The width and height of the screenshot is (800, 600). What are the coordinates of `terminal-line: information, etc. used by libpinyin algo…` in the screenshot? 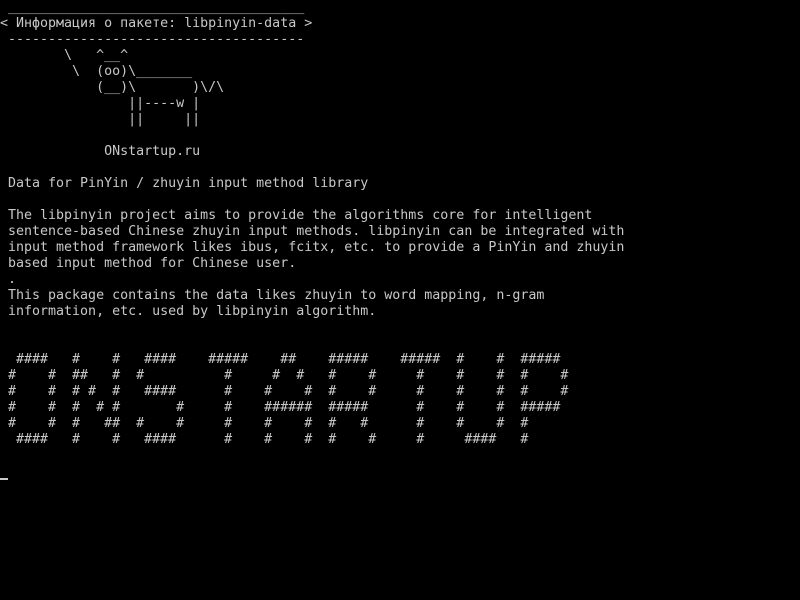 It's located at (188, 311).